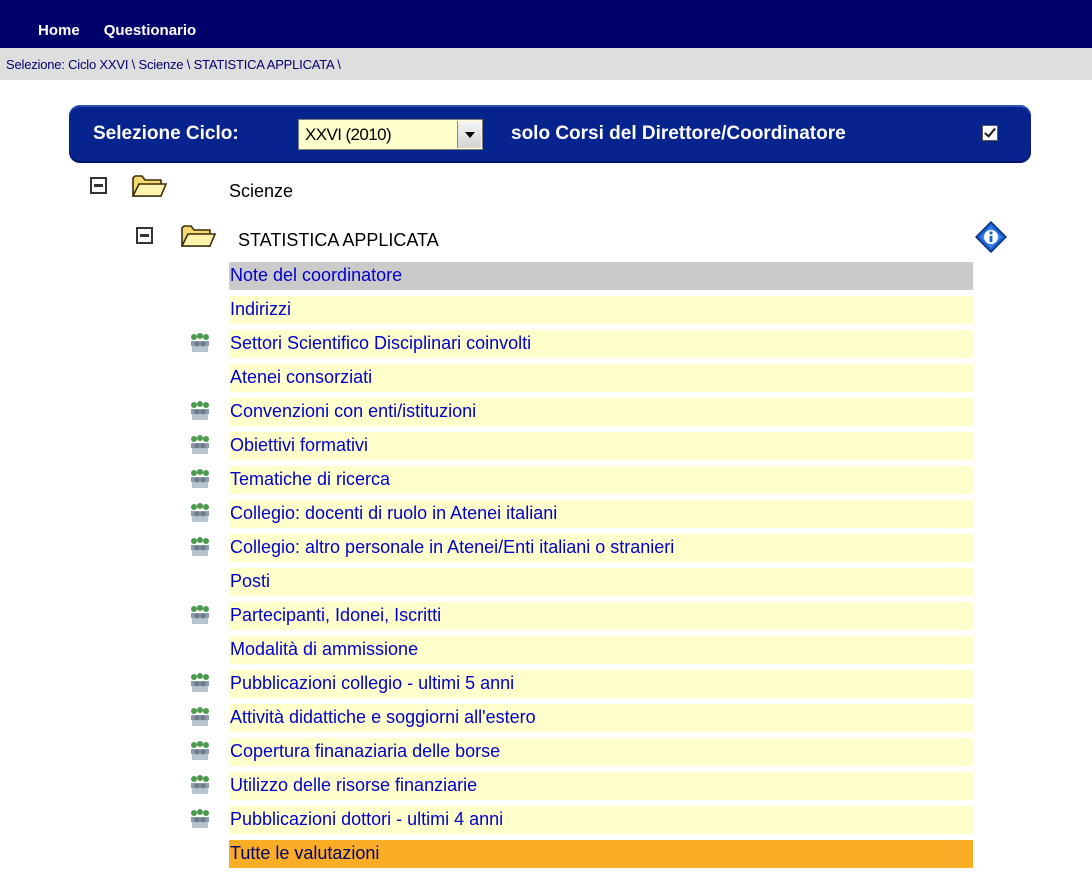  Describe the element at coordinates (990, 133) in the screenshot. I see `director-only-checkbox` at that location.